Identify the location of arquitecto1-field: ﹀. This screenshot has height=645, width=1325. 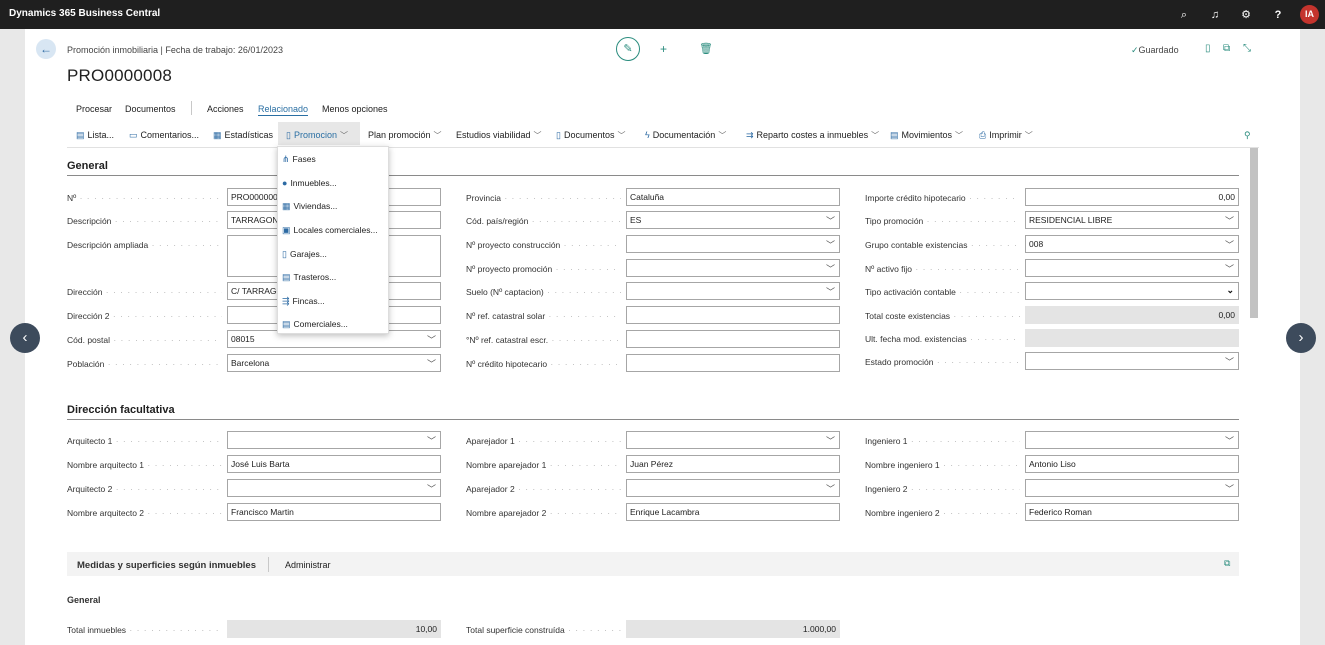
(334, 440).